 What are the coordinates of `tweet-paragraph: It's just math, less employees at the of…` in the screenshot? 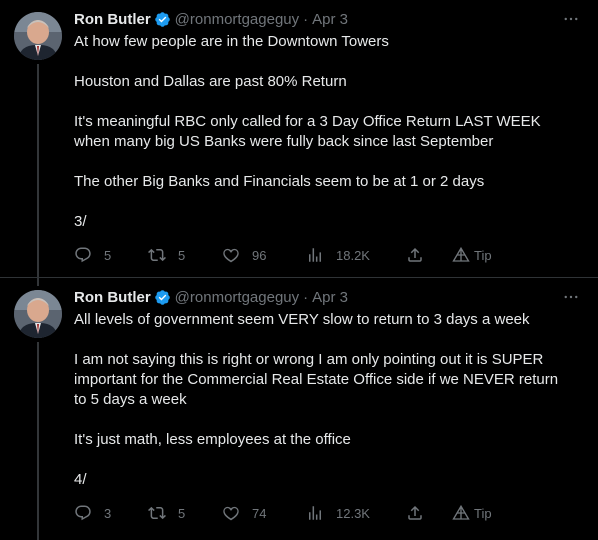 It's located at (212, 439).